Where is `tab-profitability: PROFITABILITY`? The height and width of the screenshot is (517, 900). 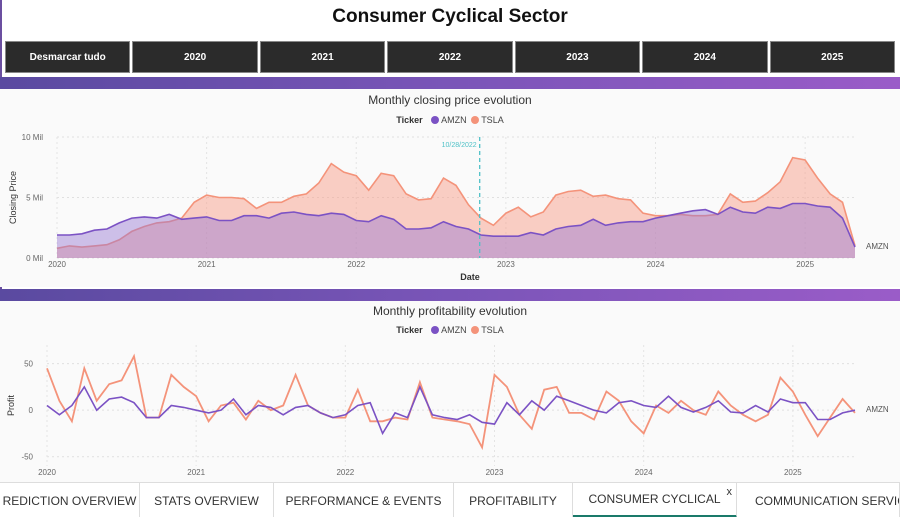
tab-profitability: PROFITABILITY is located at coordinates (513, 500).